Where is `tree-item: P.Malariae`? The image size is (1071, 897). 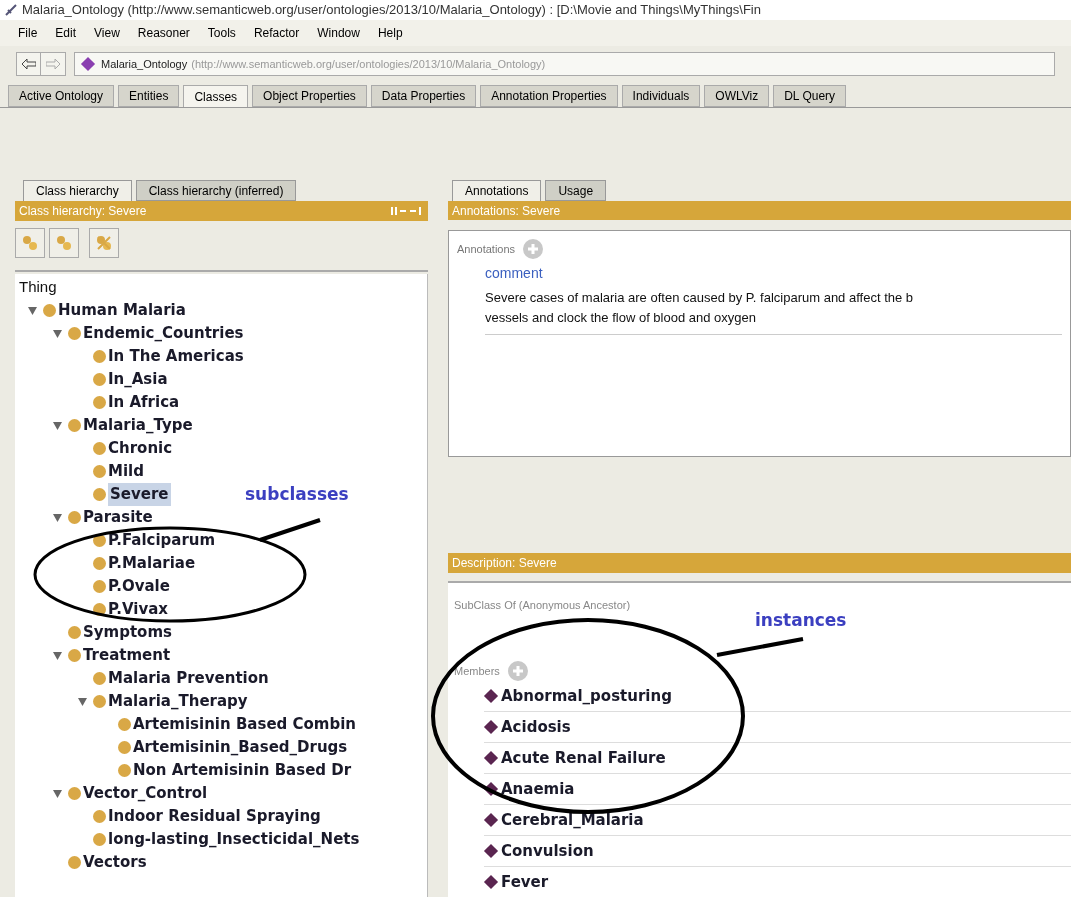
tree-item: P.Malariae is located at coordinates (152, 563).